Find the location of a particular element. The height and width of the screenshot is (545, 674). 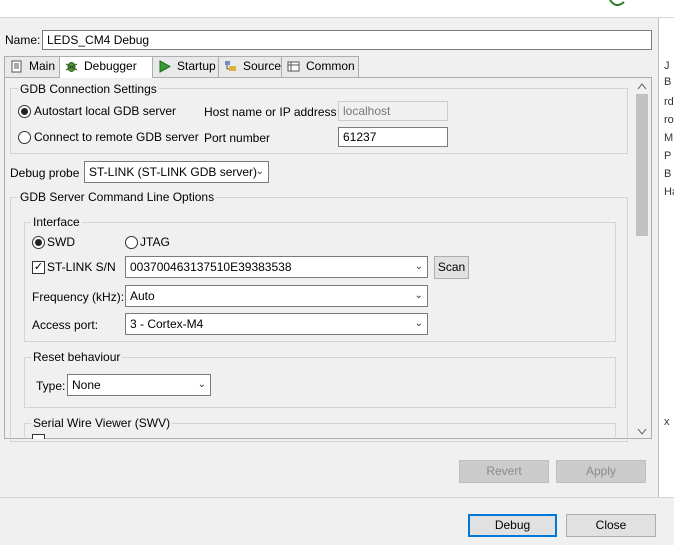

access-port-select: 3 - Cortex-M4 ⌄ is located at coordinates (276, 324).